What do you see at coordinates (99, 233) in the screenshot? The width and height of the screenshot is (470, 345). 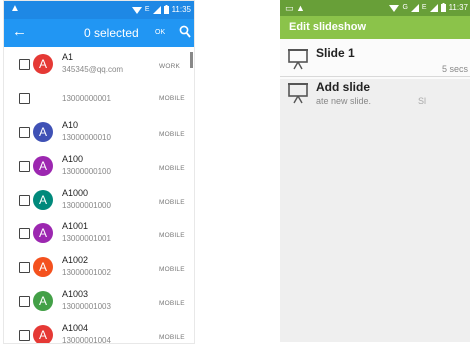 I see `contact-row: A A1001 13000001001 MOBILE` at bounding box center [99, 233].